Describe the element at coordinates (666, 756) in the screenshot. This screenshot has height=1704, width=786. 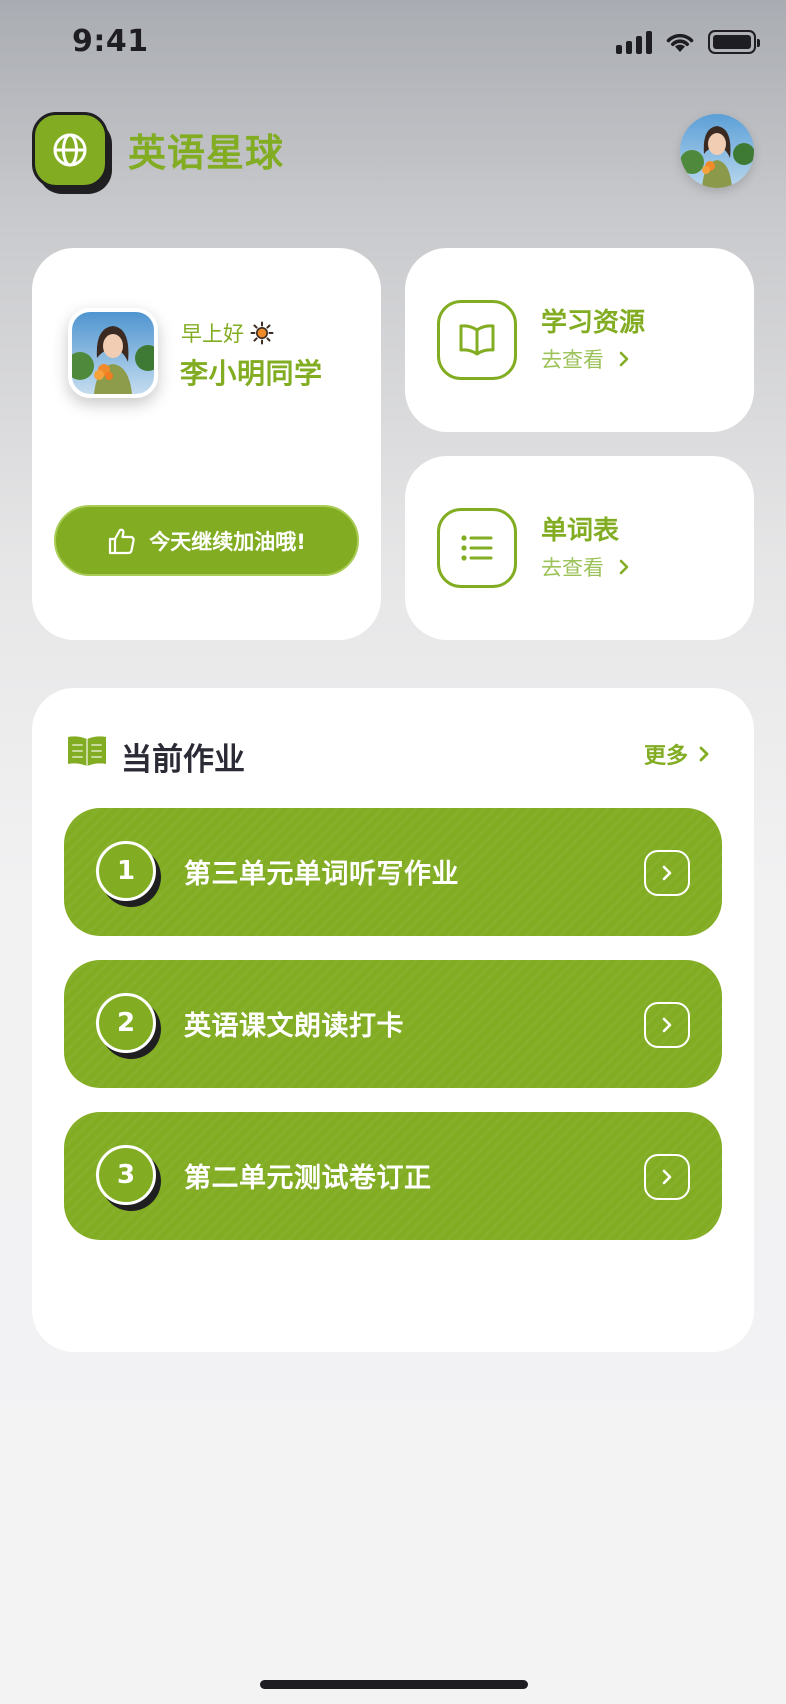
I see `homework-more-label: 更多` at that location.